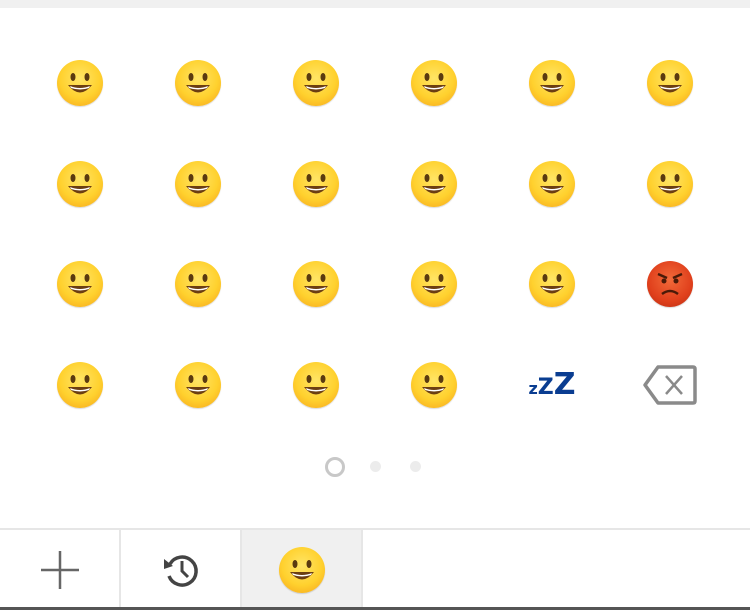  I want to click on smiling-face-with-smiling-eyes-icon, so click(80, 183).